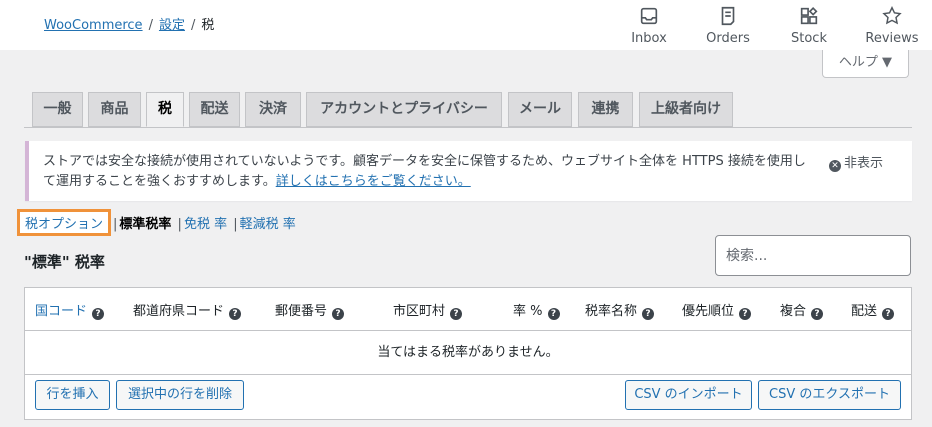 The image size is (932, 427). What do you see at coordinates (301, 311) in the screenshot?
I see `column-label: 郵便番号` at bounding box center [301, 311].